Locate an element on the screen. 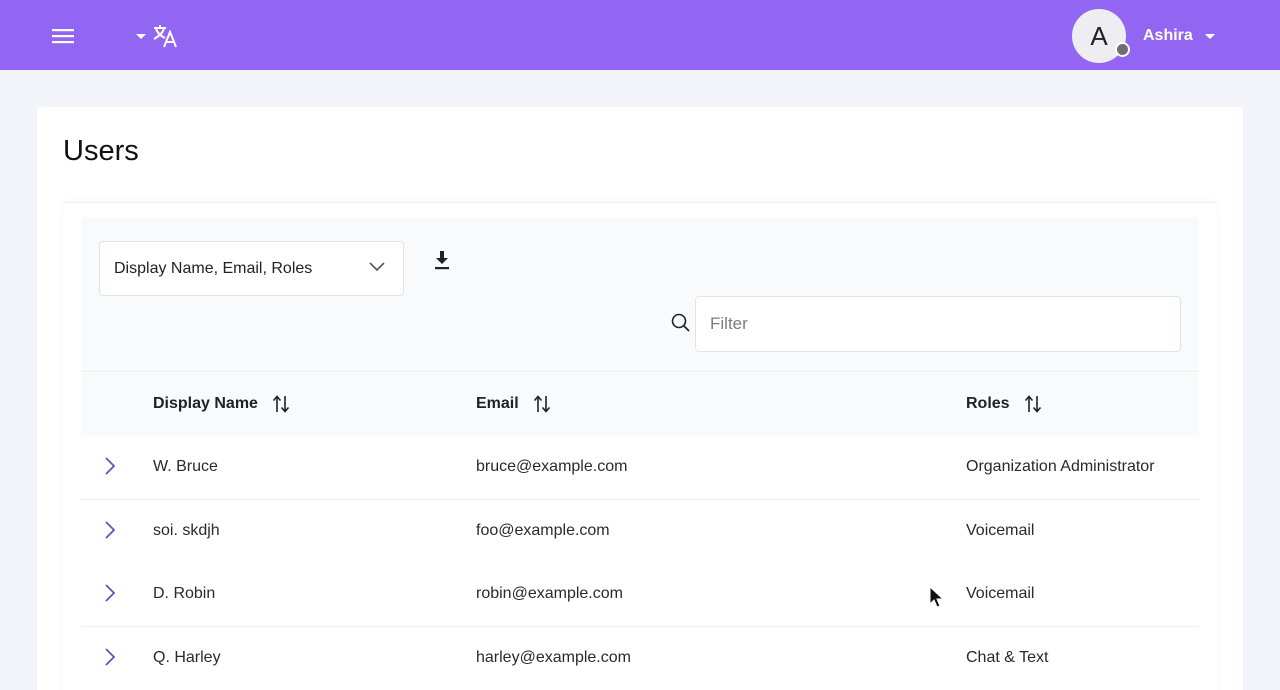 The image size is (1280, 690). avatar: A is located at coordinates (1101, 36).